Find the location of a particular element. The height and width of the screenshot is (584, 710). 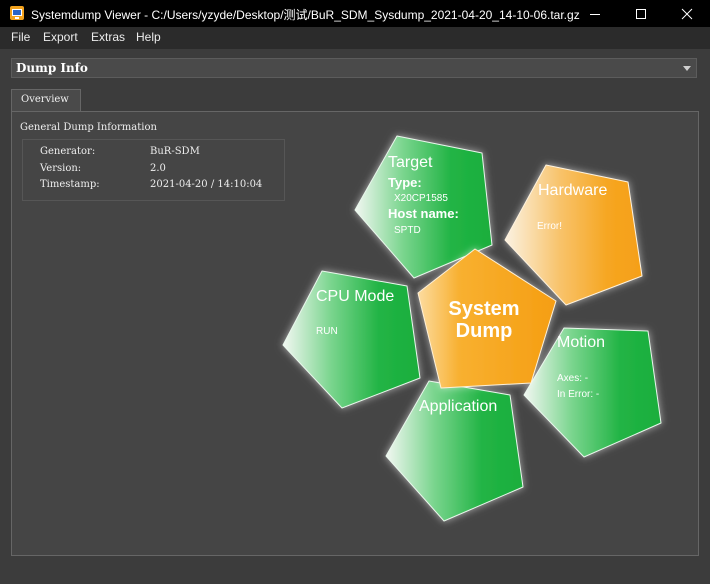

menu-export: Export is located at coordinates (60, 37).